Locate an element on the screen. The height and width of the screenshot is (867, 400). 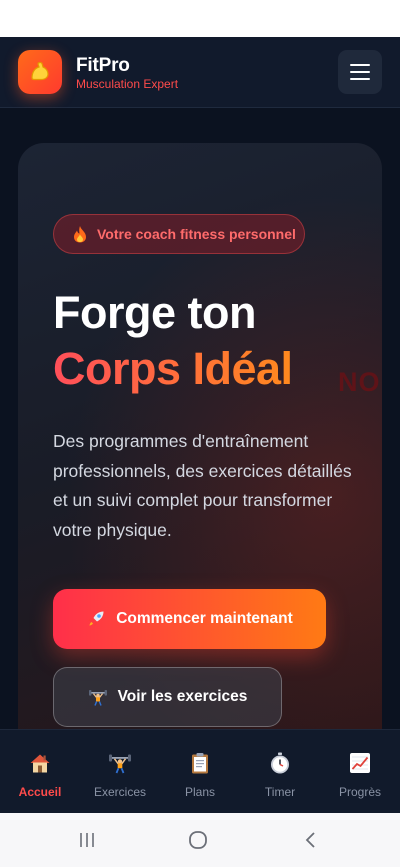
back-button is located at coordinates (311, 840).